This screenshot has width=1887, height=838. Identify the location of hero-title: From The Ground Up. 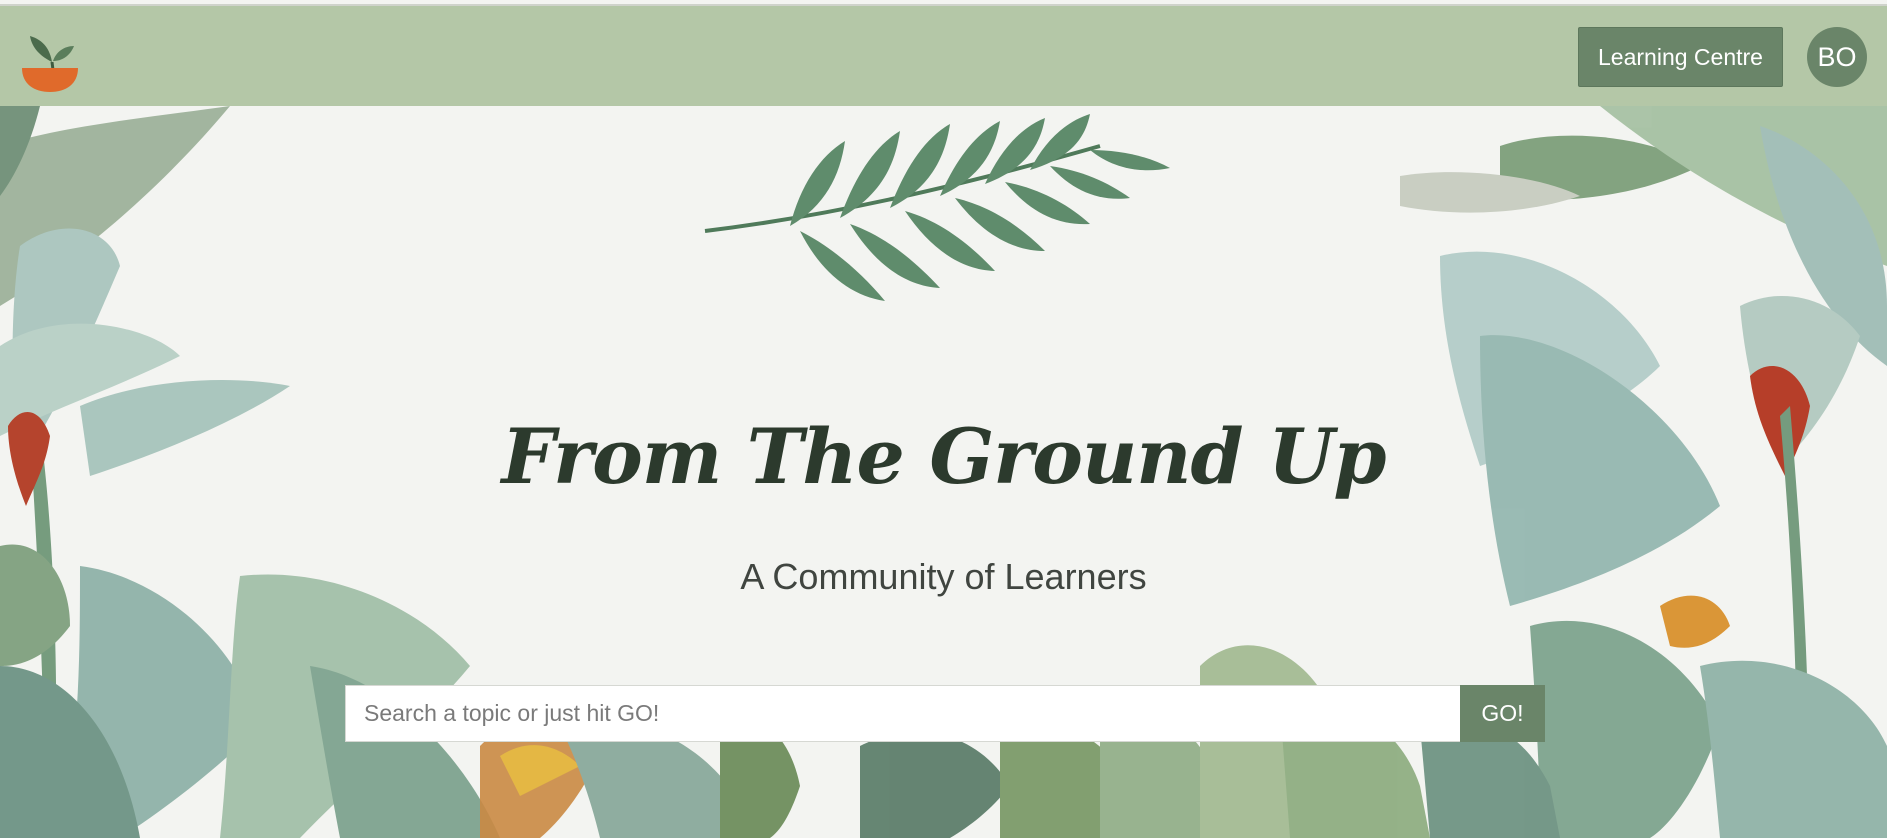
(943, 456).